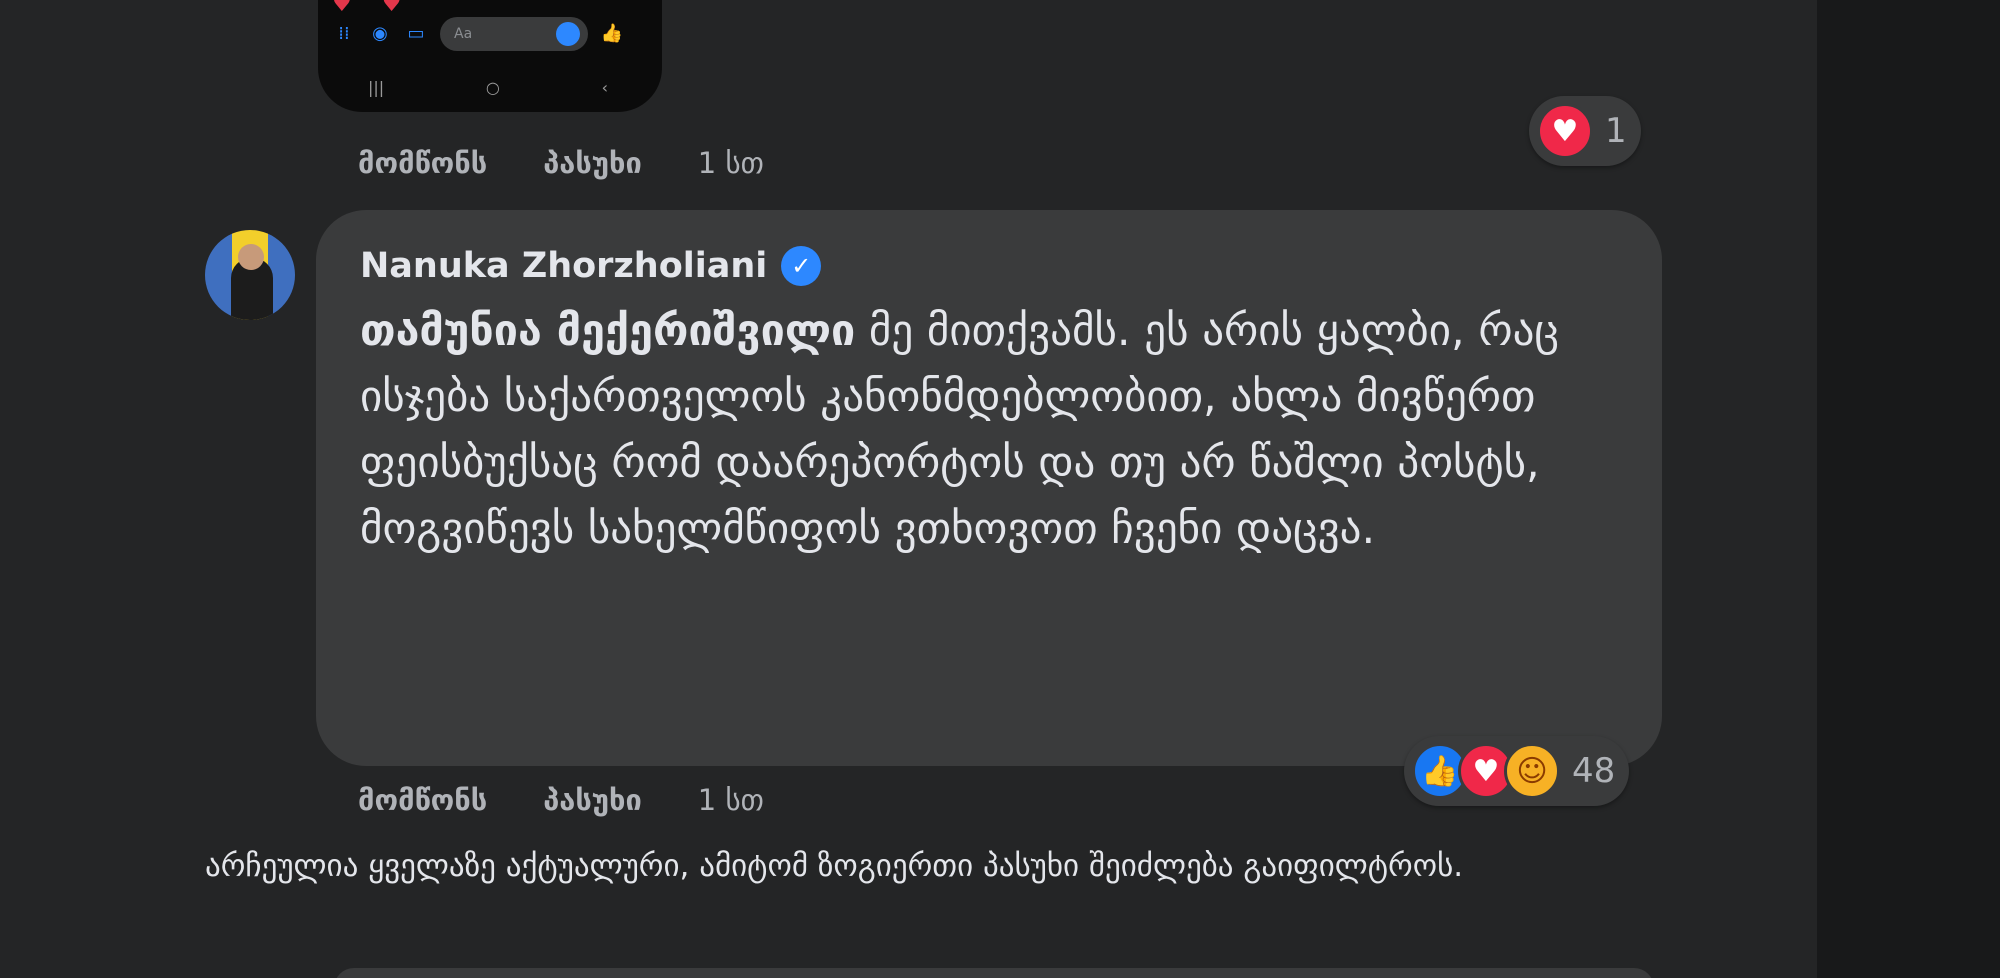 Image resolution: width=2000 pixels, height=978 pixels. I want to click on verified-badge-icon: ✓, so click(801, 266).